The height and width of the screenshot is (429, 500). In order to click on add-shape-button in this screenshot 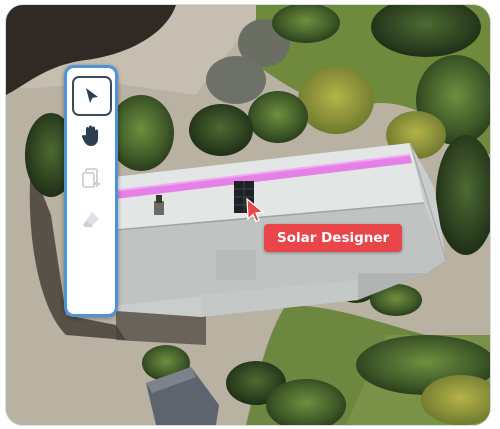, I will do `click(91, 178)`.